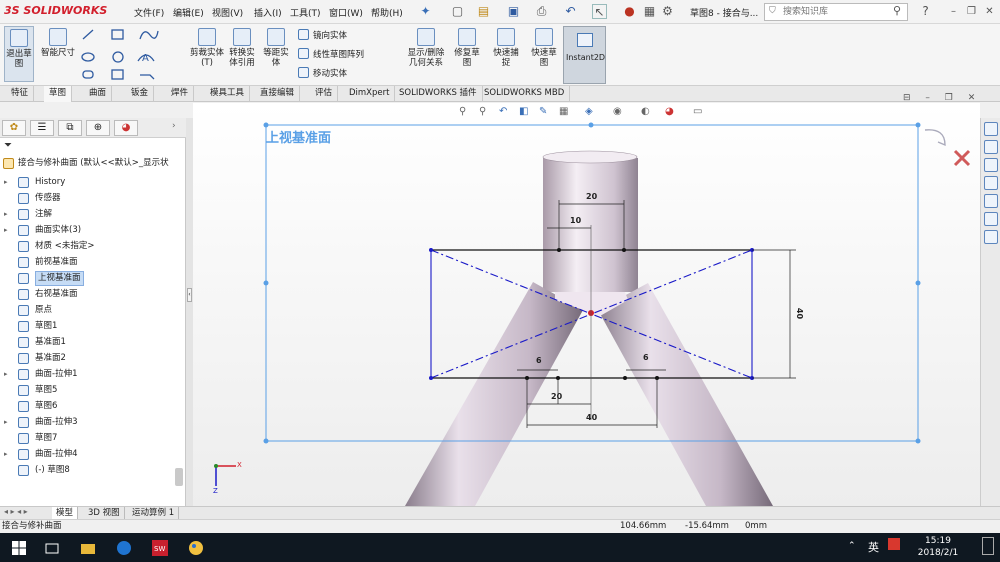  What do you see at coordinates (591, 196) in the screenshot?
I see `dim-top-20: 20` at bounding box center [591, 196].